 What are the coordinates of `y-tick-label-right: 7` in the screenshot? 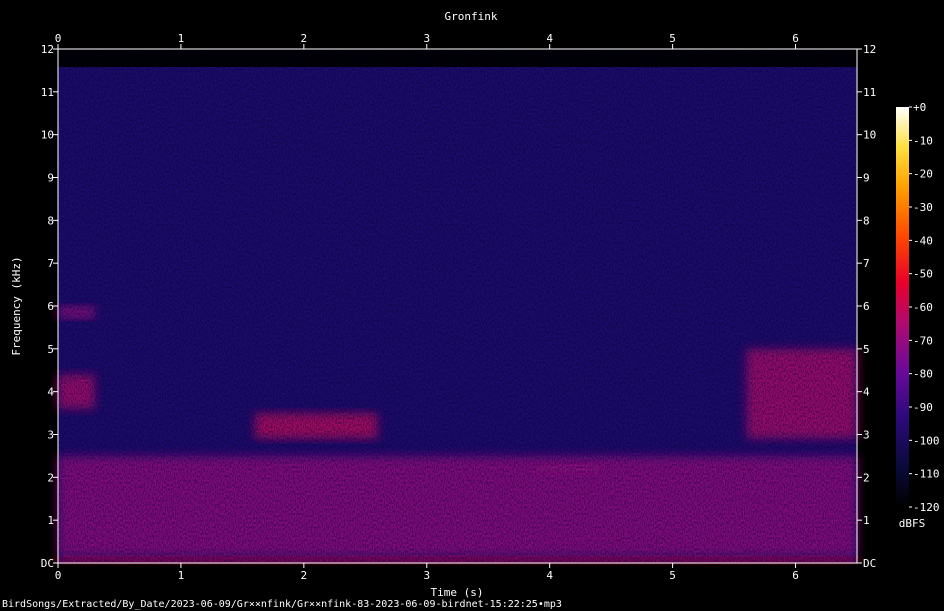 It's located at (866, 263).